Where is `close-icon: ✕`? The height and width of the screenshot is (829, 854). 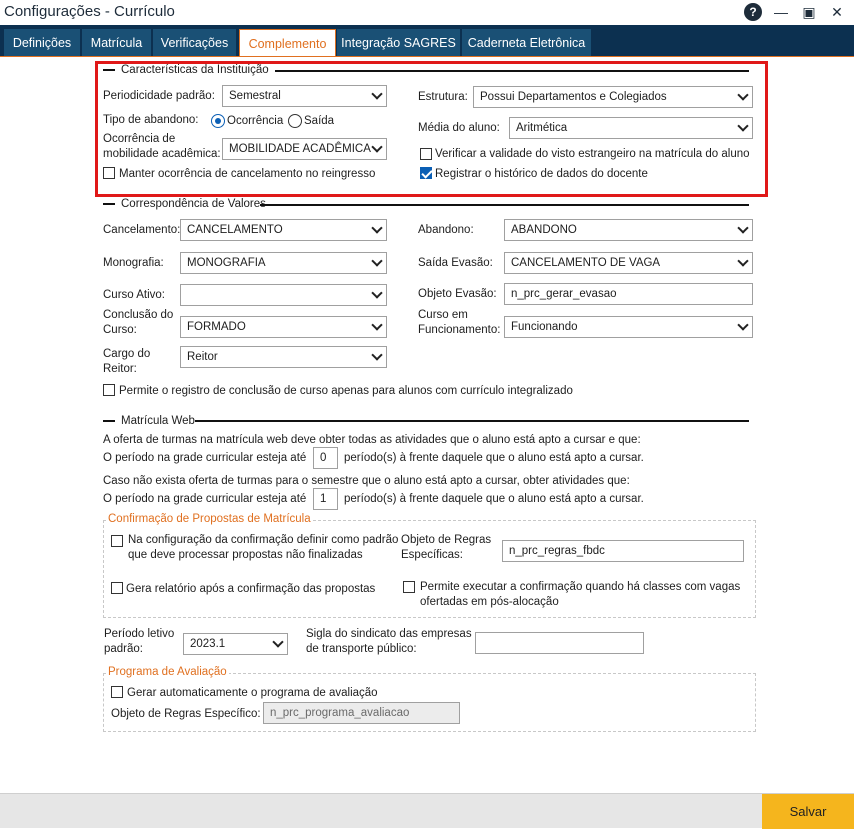 close-icon: ✕ is located at coordinates (837, 12).